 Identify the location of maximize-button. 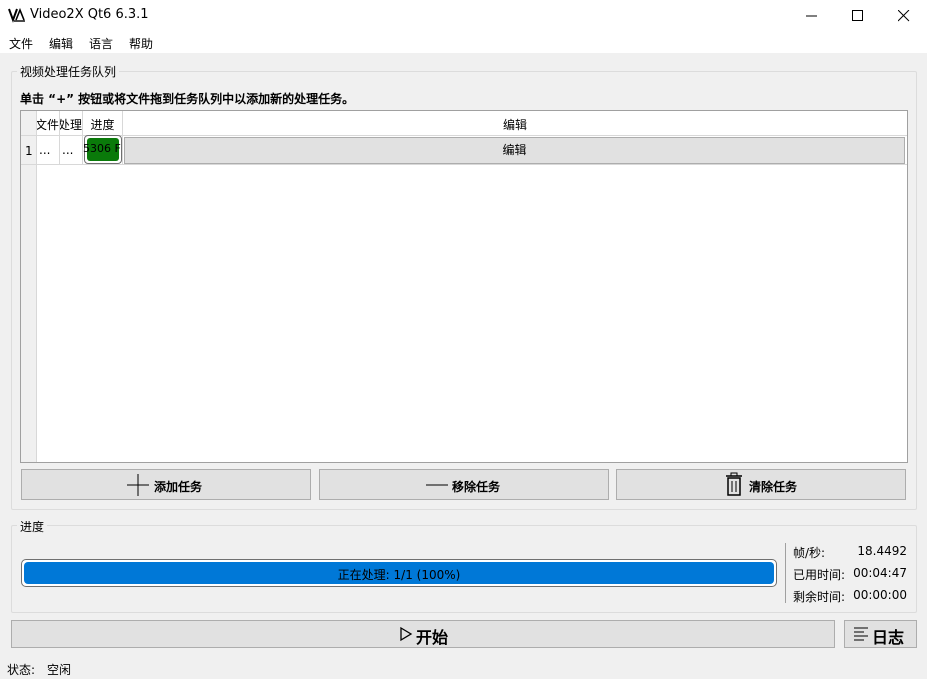
(858, 15).